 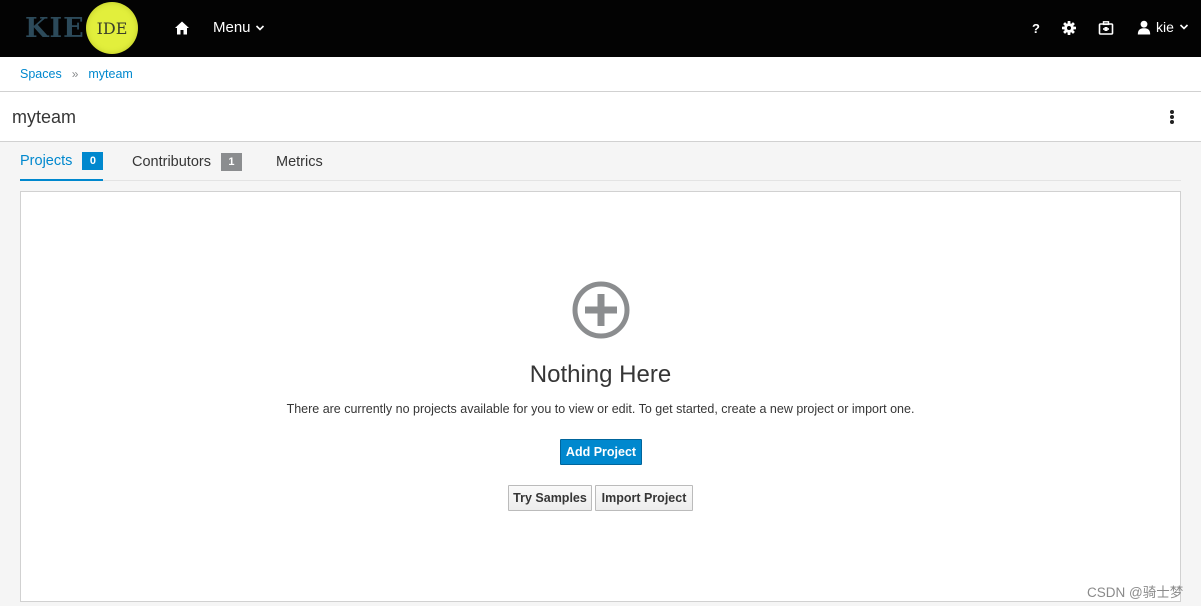 I want to click on breadcrumb: Spaces » myteam, so click(x=600, y=74).